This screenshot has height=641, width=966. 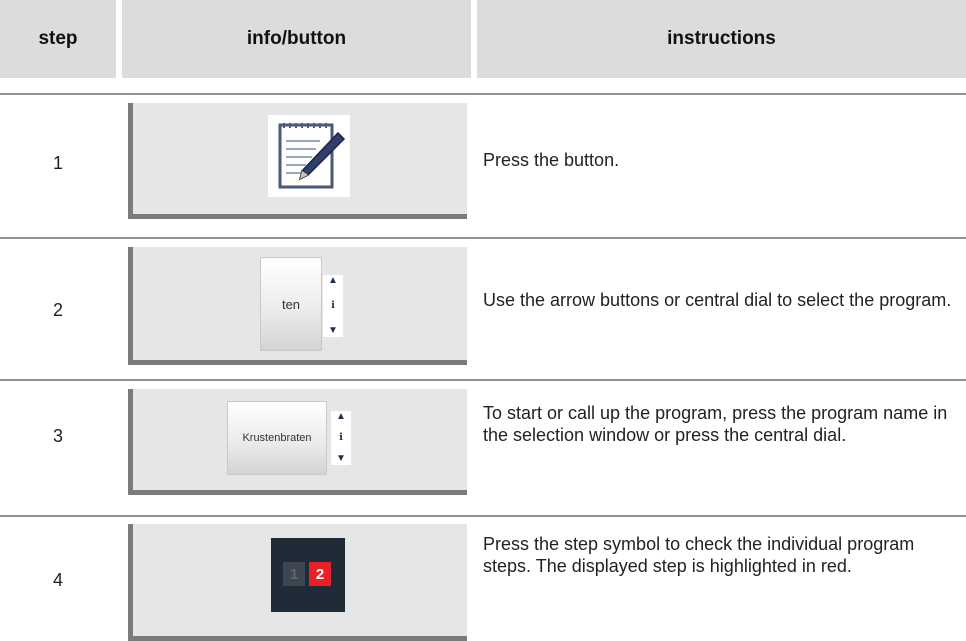 What do you see at coordinates (57, 436) in the screenshot?
I see `step-number: 3` at bounding box center [57, 436].